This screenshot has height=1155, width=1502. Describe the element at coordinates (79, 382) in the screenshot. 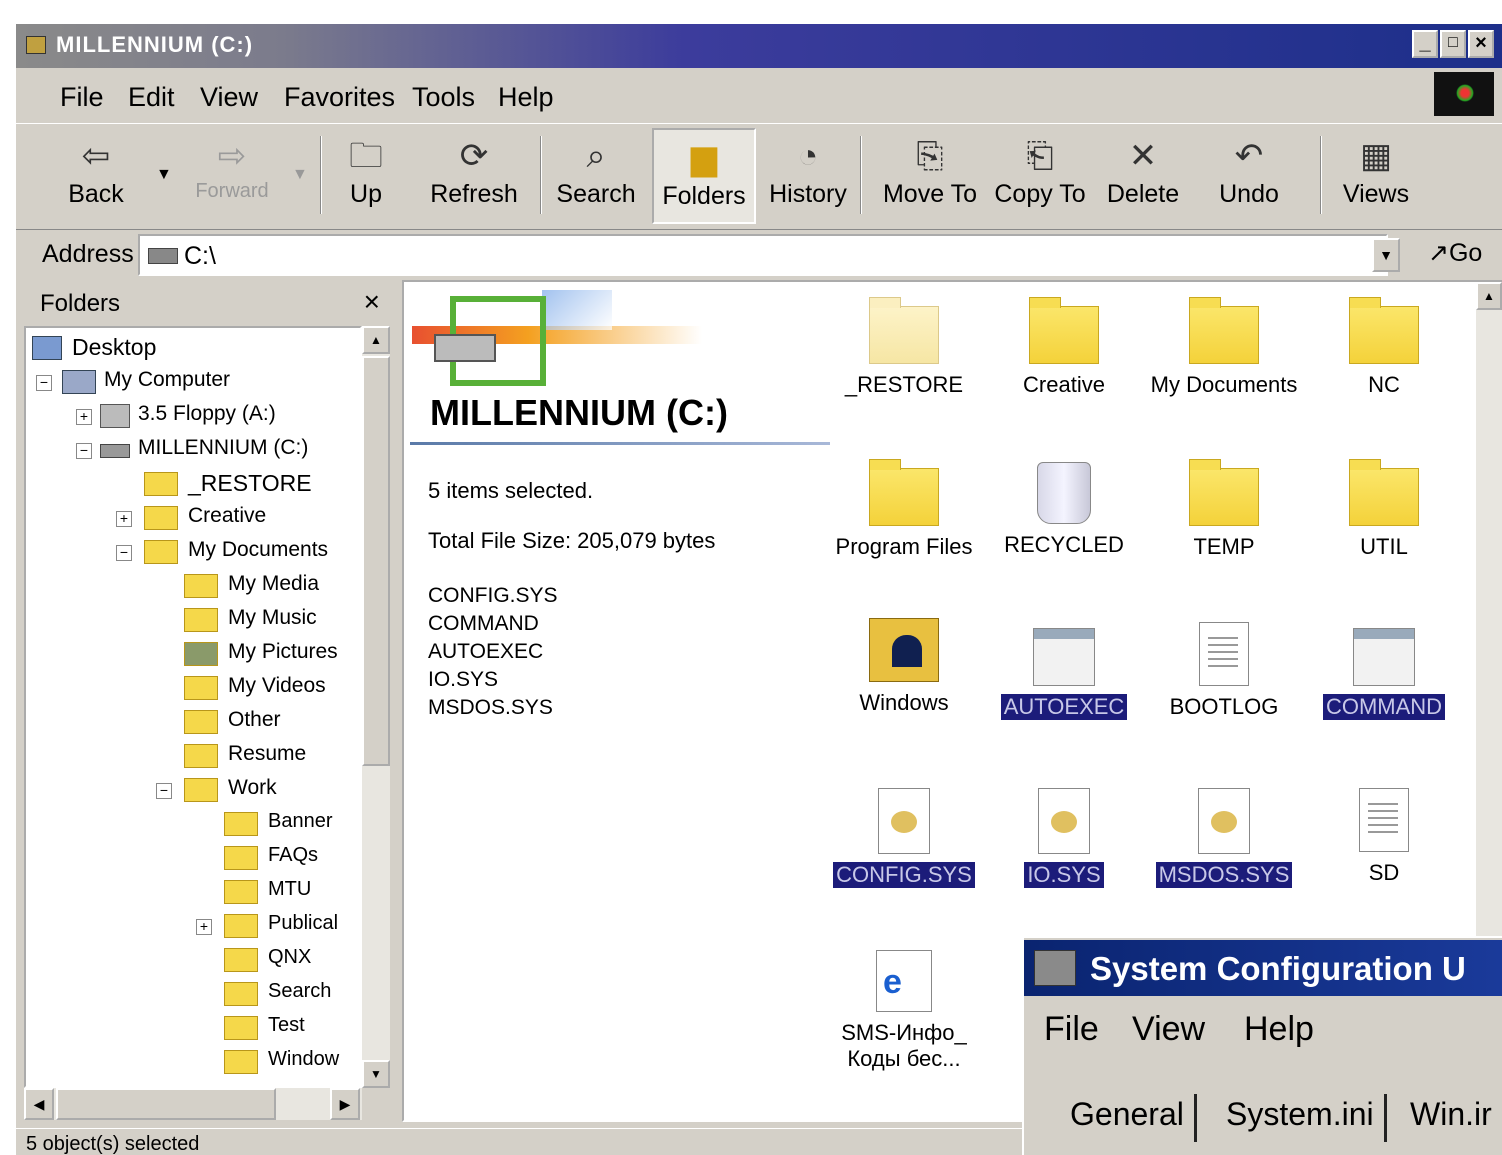

I see `computer-icon` at that location.